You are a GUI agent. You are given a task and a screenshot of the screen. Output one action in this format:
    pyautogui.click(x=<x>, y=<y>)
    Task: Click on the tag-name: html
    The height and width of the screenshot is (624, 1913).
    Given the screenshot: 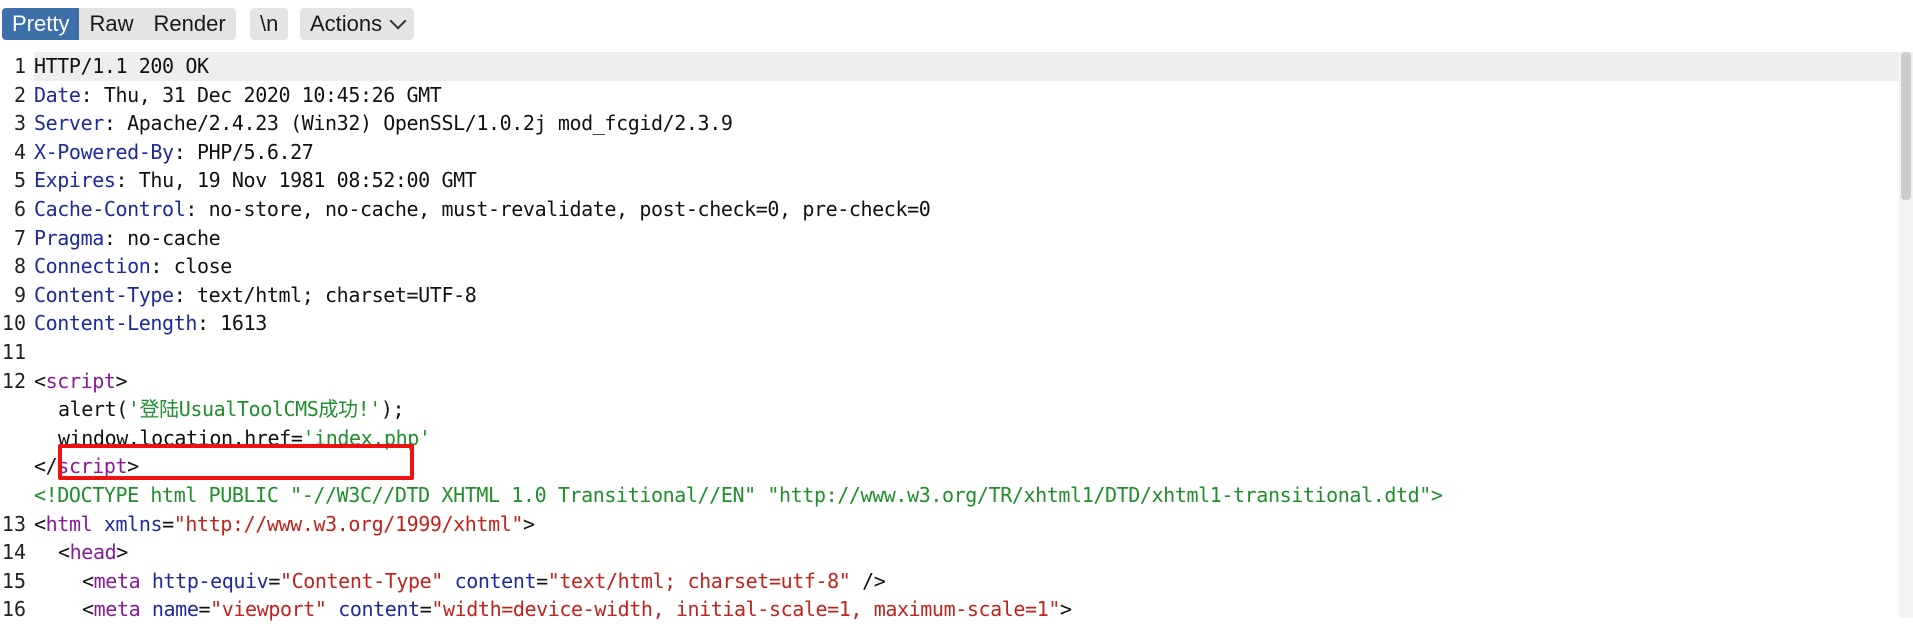 What is the action you would take?
    pyautogui.click(x=69, y=523)
    